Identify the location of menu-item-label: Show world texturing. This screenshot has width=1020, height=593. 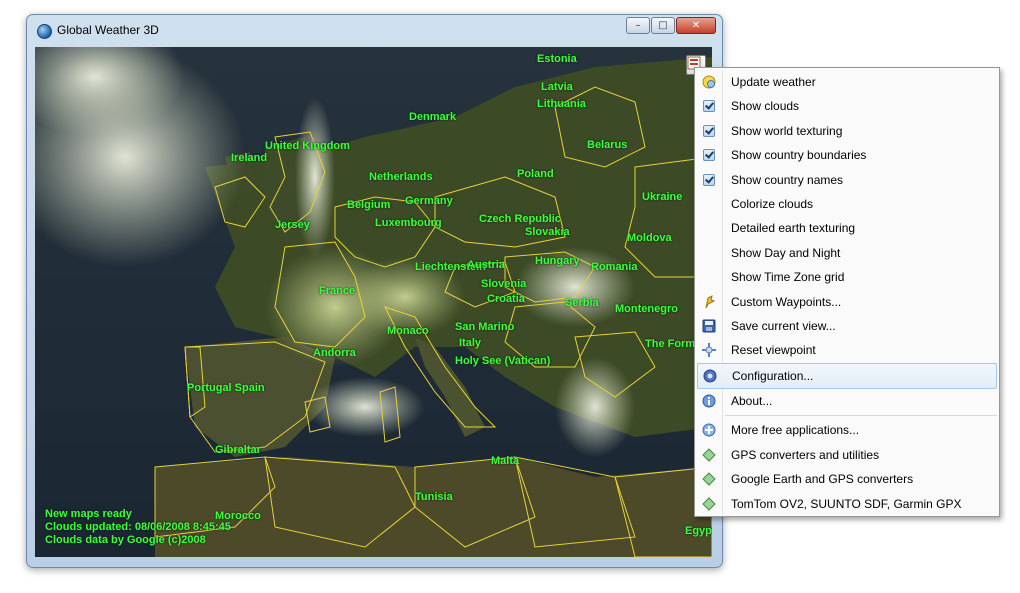
(787, 130).